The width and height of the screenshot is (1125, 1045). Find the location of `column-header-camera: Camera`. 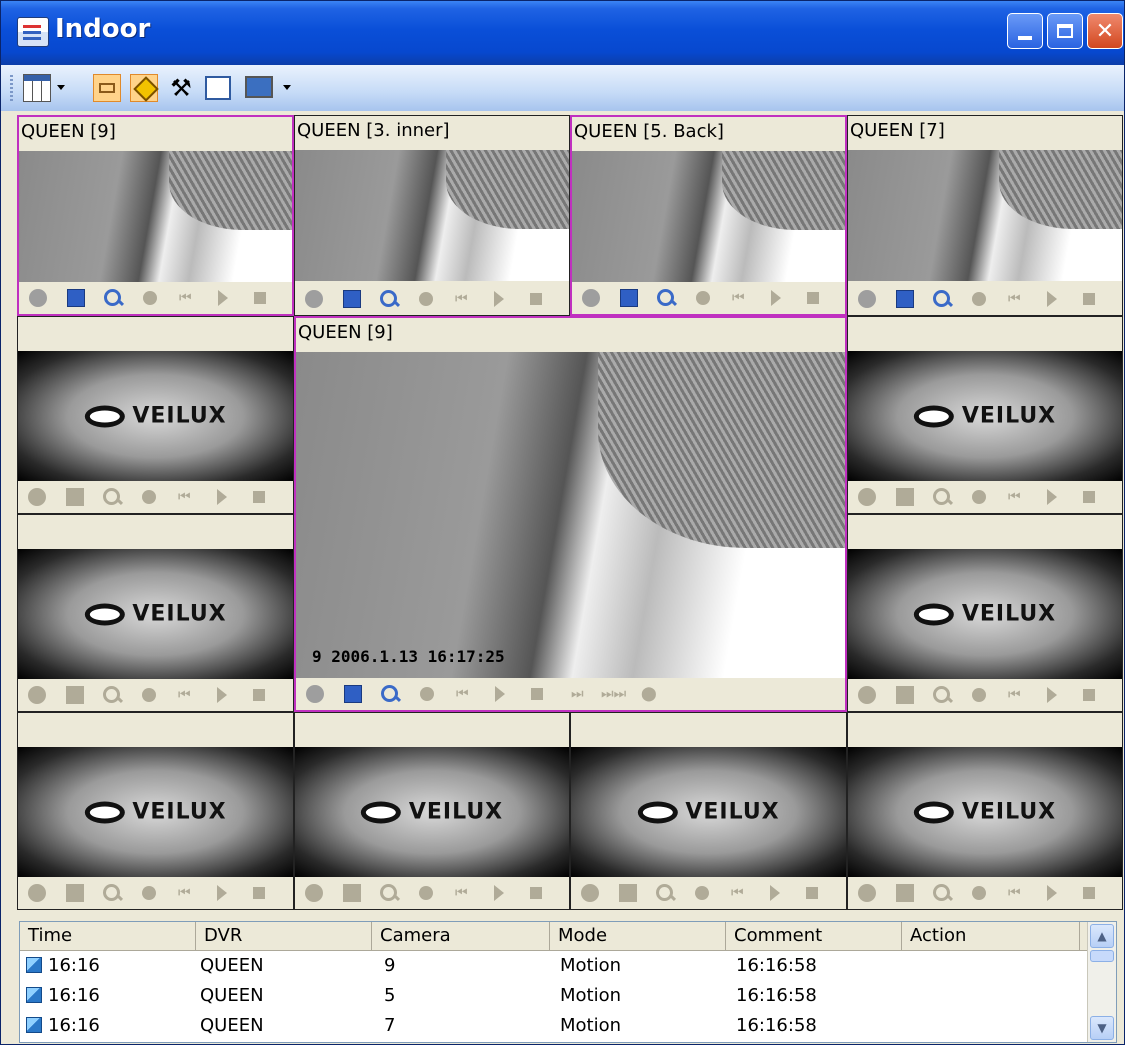

column-header-camera: Camera is located at coordinates (461, 936).